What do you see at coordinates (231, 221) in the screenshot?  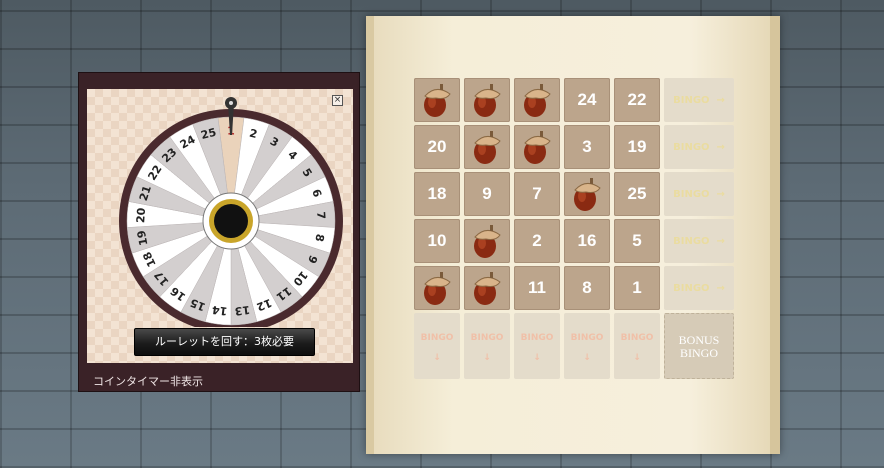 I see `wheel-hub-center` at bounding box center [231, 221].